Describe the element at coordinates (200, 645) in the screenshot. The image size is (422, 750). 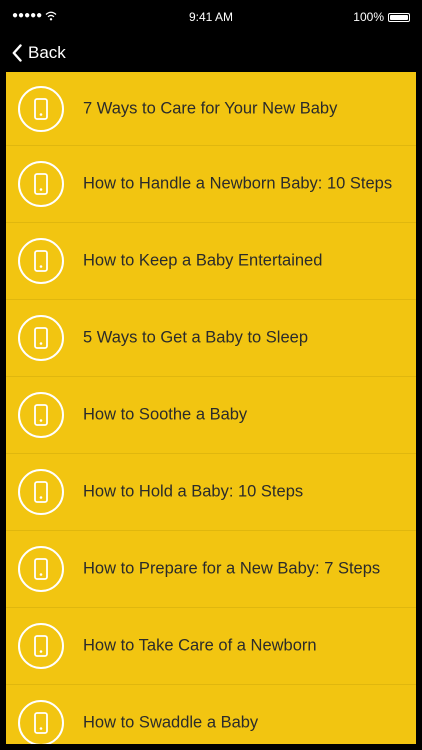
I see `list-item-label: How to Take Care of a Newborn` at that location.